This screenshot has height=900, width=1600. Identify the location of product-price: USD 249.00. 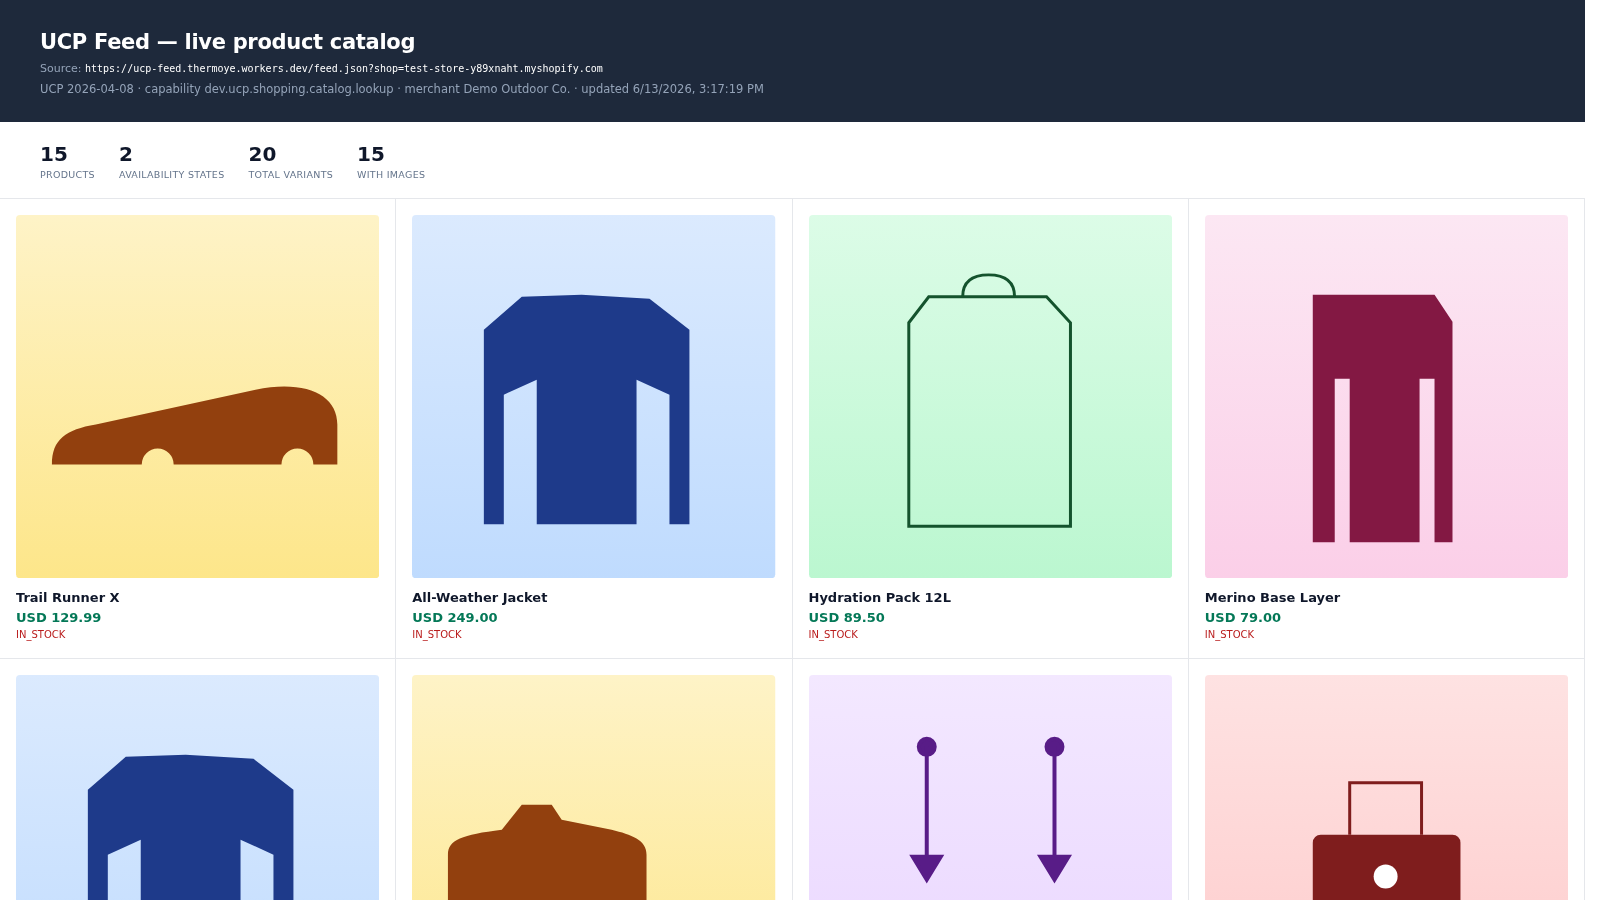
(455, 618).